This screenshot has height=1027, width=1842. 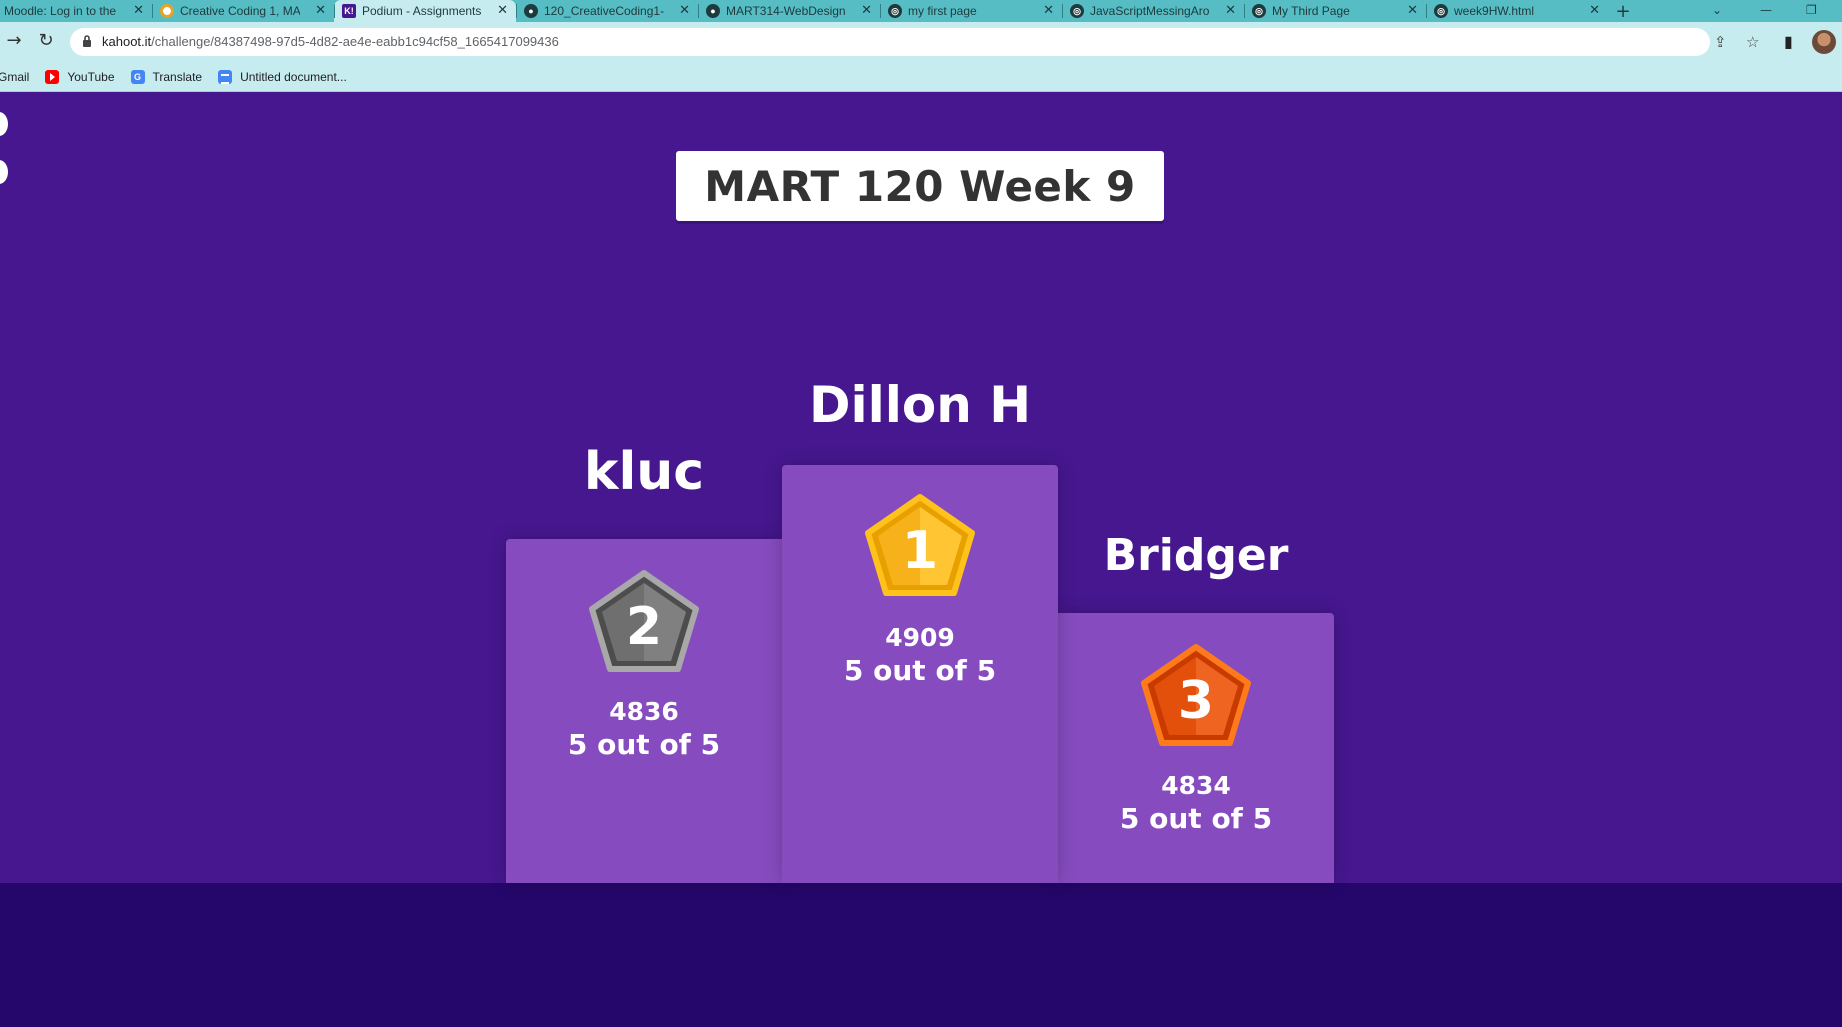 I want to click on bookmark-translate: G Translate, so click(x=166, y=76).